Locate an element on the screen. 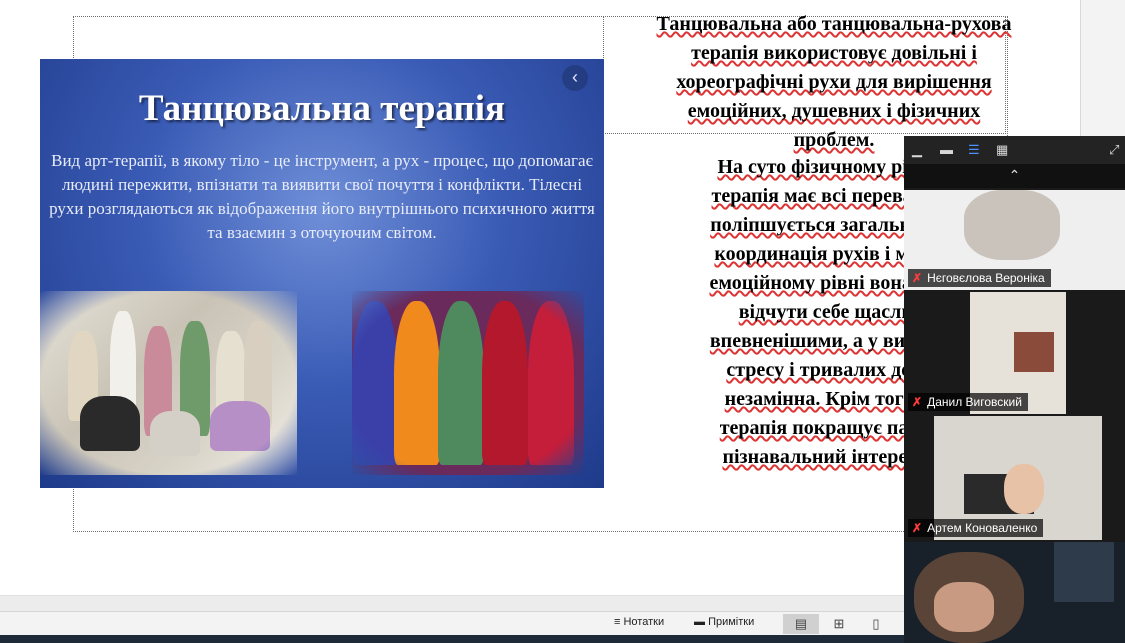 The width and height of the screenshot is (1125, 643). participant-tile: ✗ Нєговєлова Вероніка is located at coordinates (1014, 240).